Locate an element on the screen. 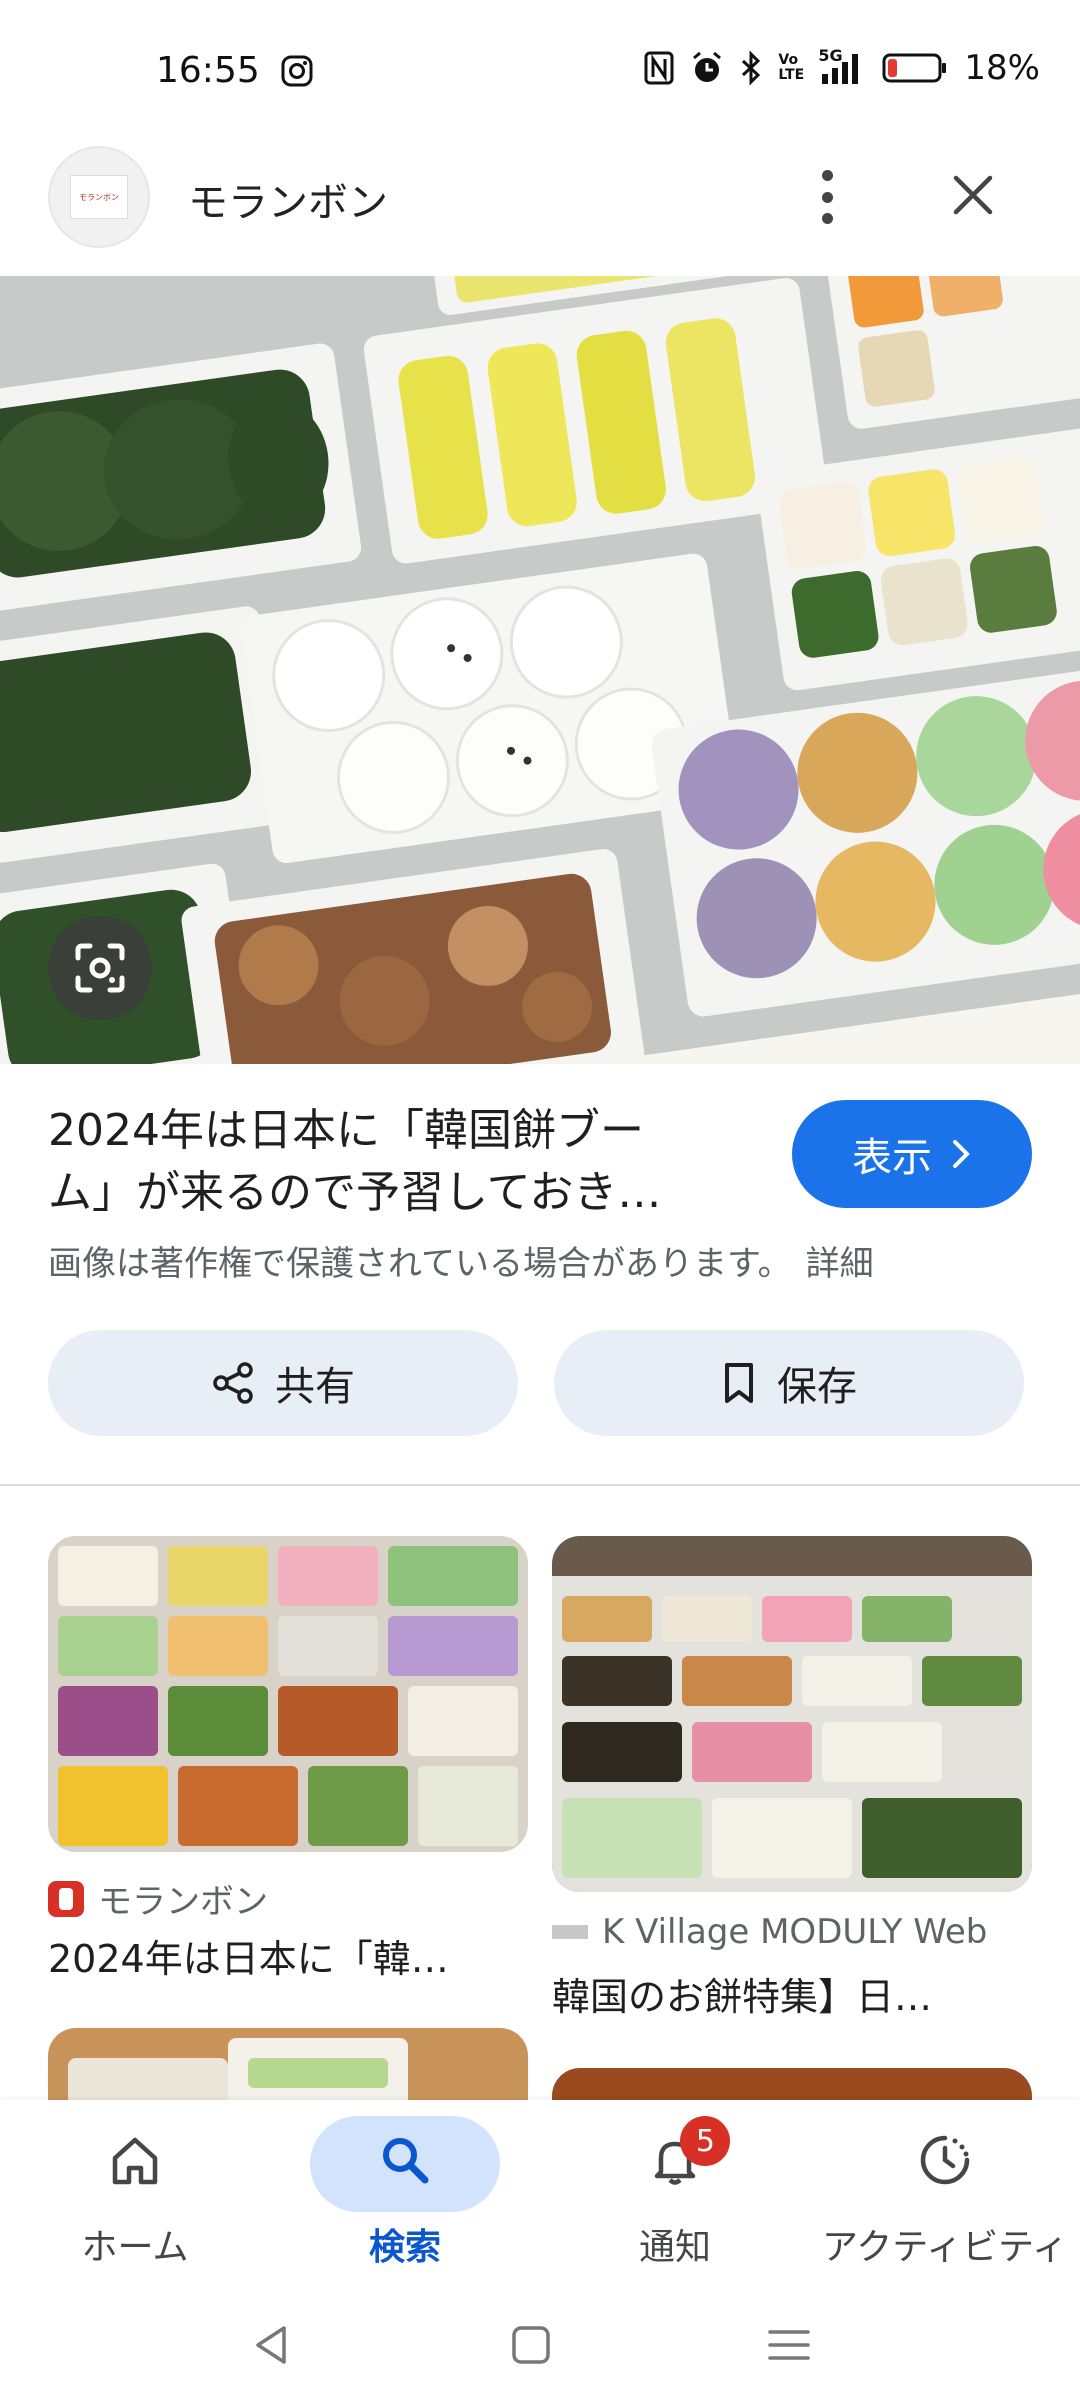  nfc-icon is located at coordinates (659, 68).